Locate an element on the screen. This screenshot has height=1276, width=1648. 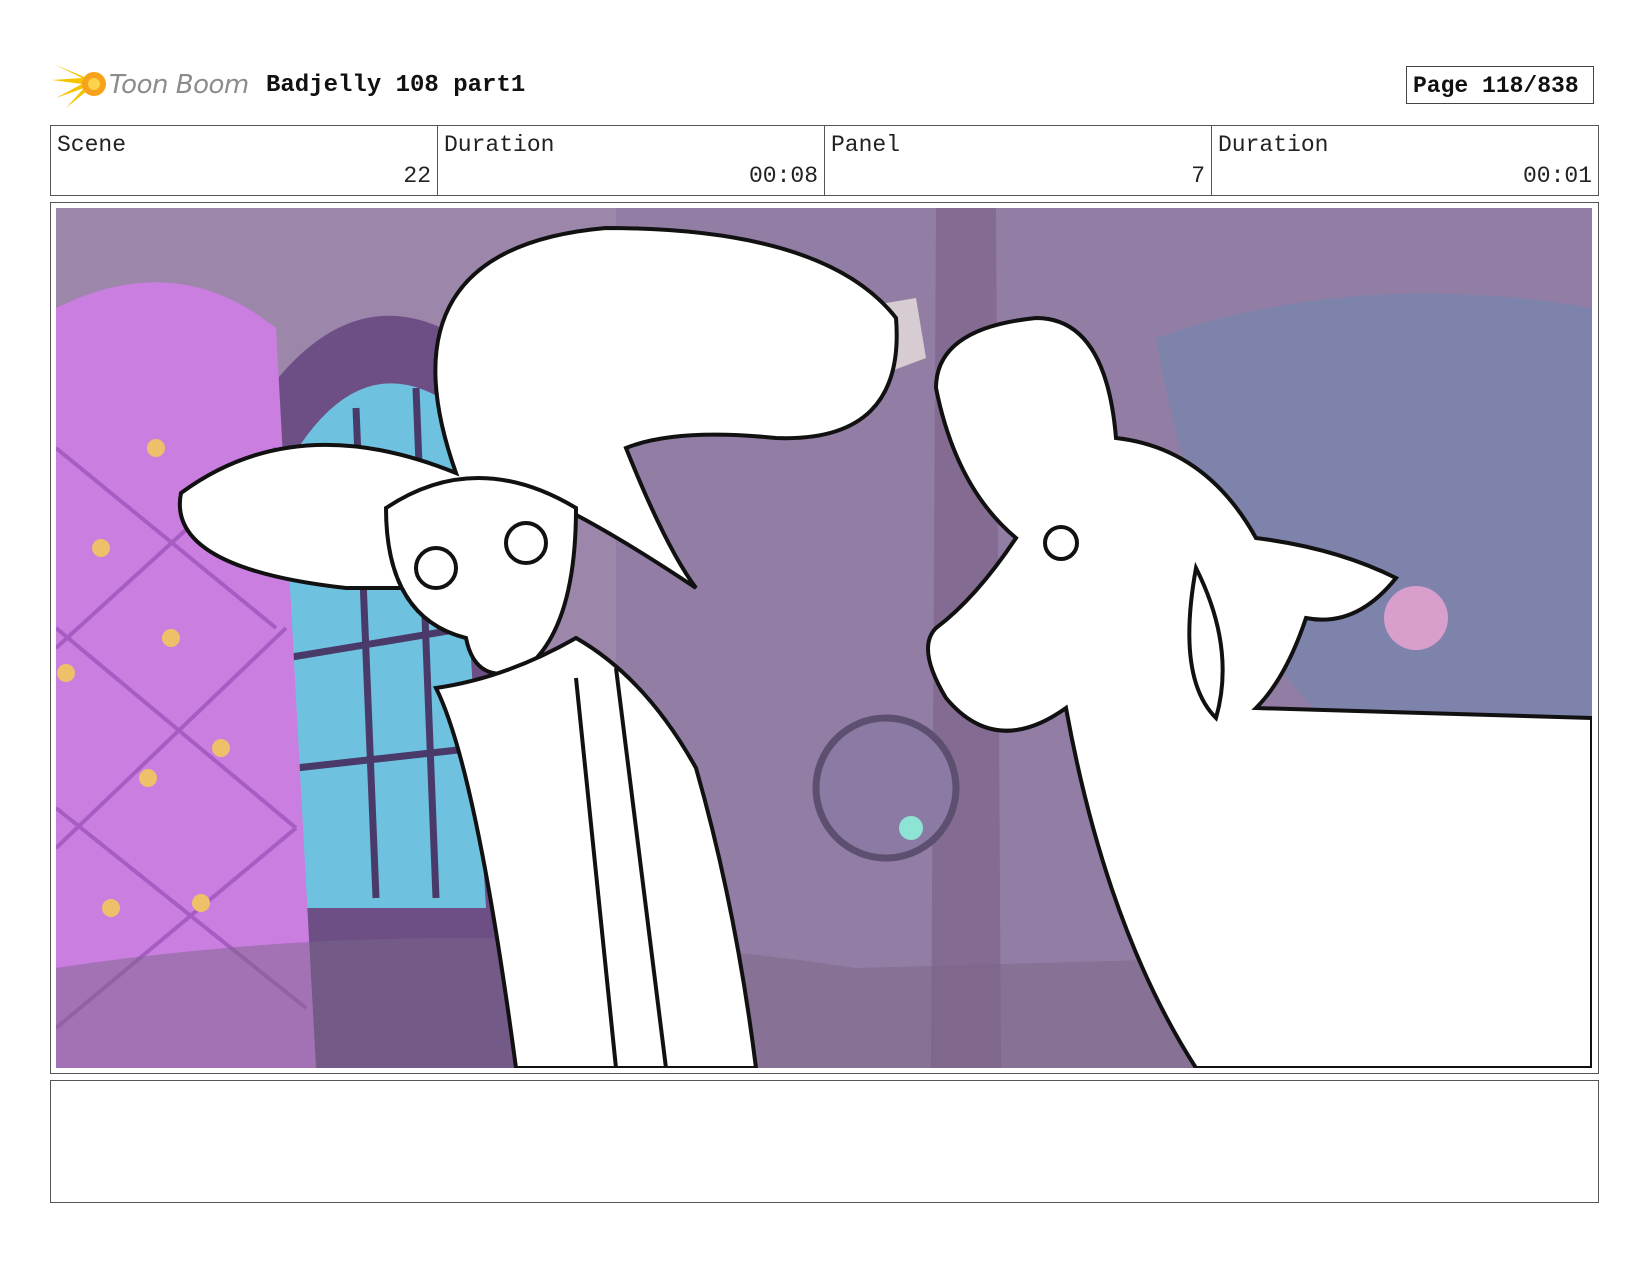
orb-glow is located at coordinates (911, 828).